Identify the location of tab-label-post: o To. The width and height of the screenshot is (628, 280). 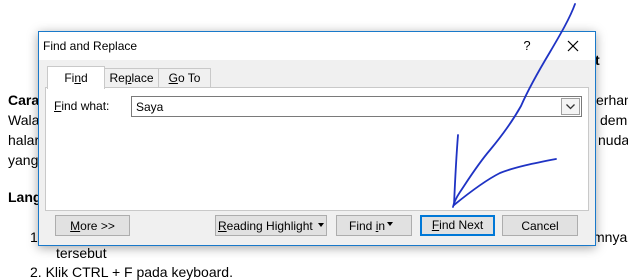
(189, 78).